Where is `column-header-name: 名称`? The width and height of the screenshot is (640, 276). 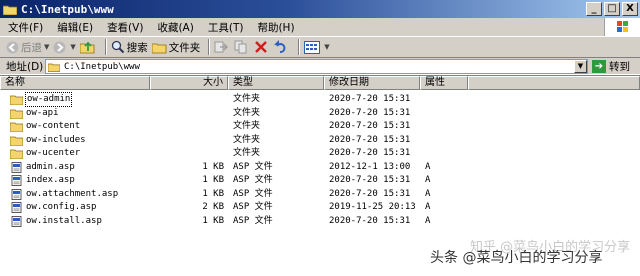 column-header-name: 名称 is located at coordinates (75, 83).